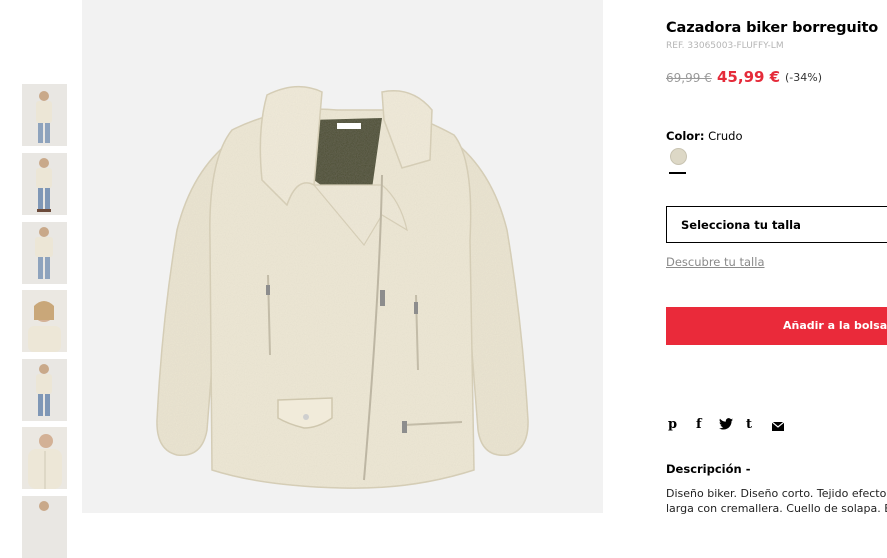 This screenshot has height=558, width=887. What do you see at coordinates (685, 136) in the screenshot?
I see `color-label: Color:` at bounding box center [685, 136].